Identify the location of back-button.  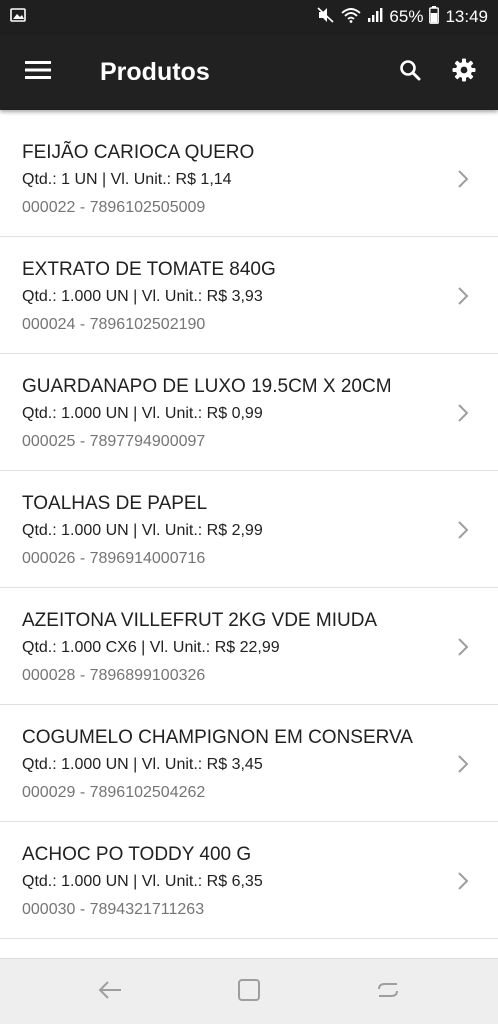
(110, 992).